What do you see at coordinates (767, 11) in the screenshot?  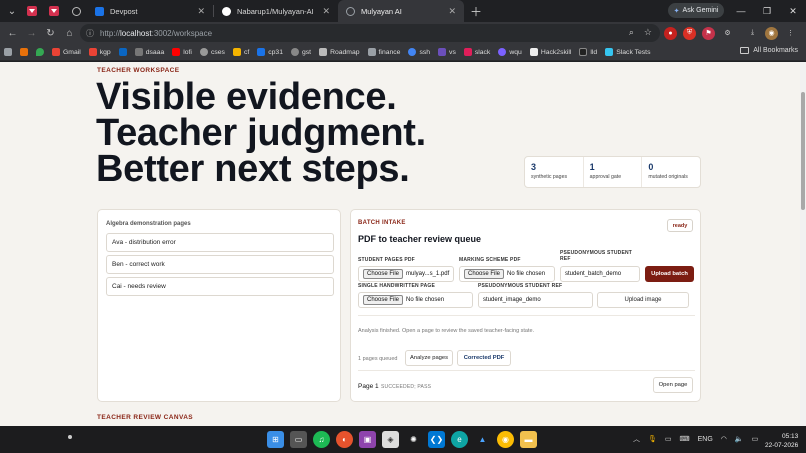 I see `restore-icon: ❐` at bounding box center [767, 11].